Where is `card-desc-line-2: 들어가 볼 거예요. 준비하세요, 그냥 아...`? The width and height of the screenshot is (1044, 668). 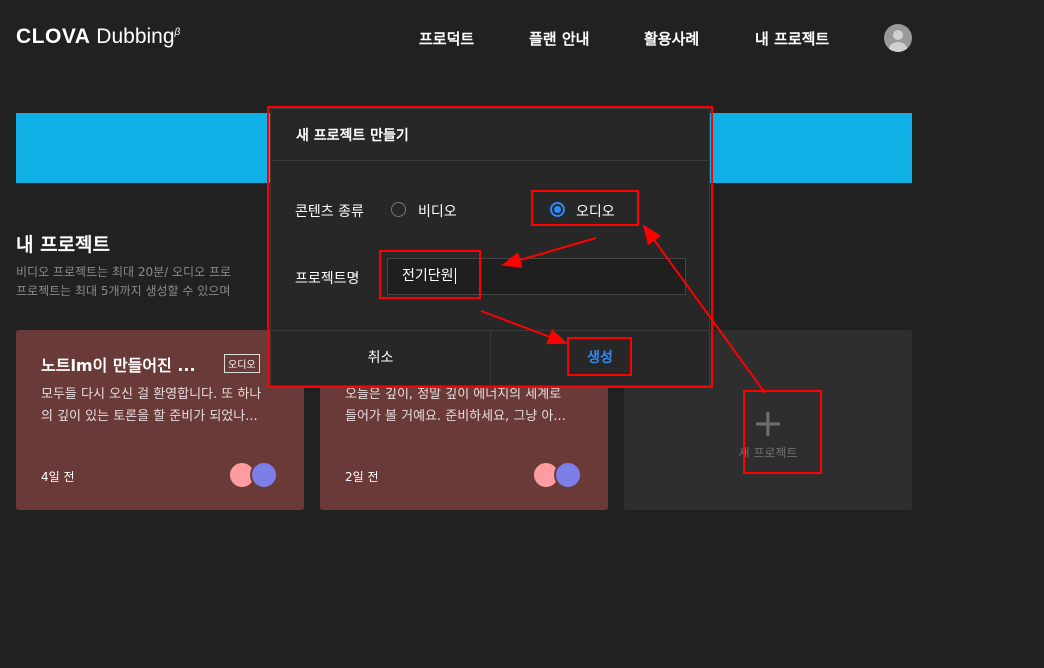
card-desc-line-2: 들어가 볼 거예요. 준비하세요, 그냥 아... is located at coordinates (455, 416).